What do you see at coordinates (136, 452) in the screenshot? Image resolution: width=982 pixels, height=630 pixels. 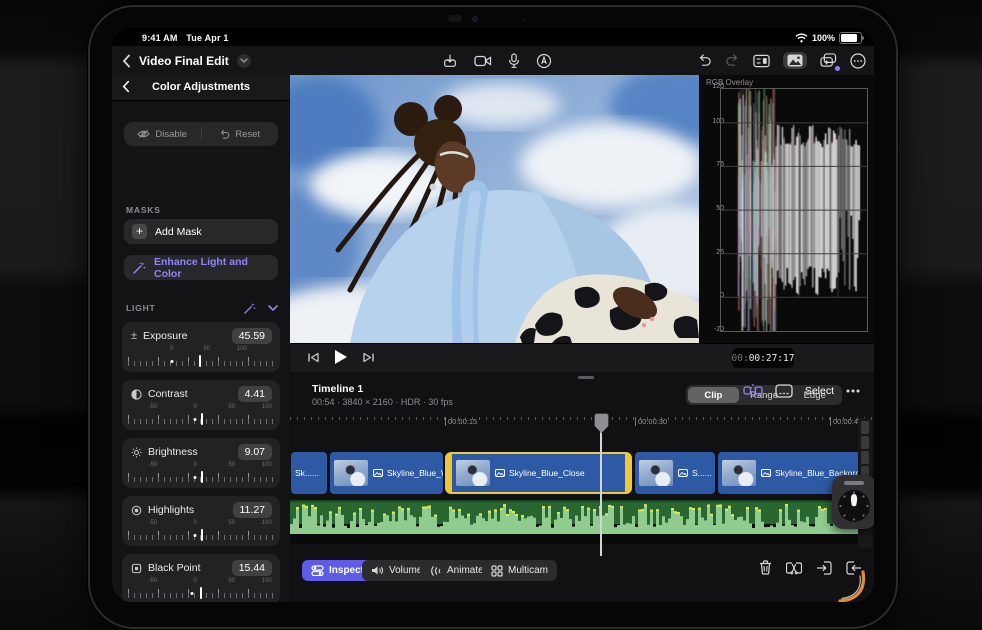 I see `brightness-icon` at bounding box center [136, 452].